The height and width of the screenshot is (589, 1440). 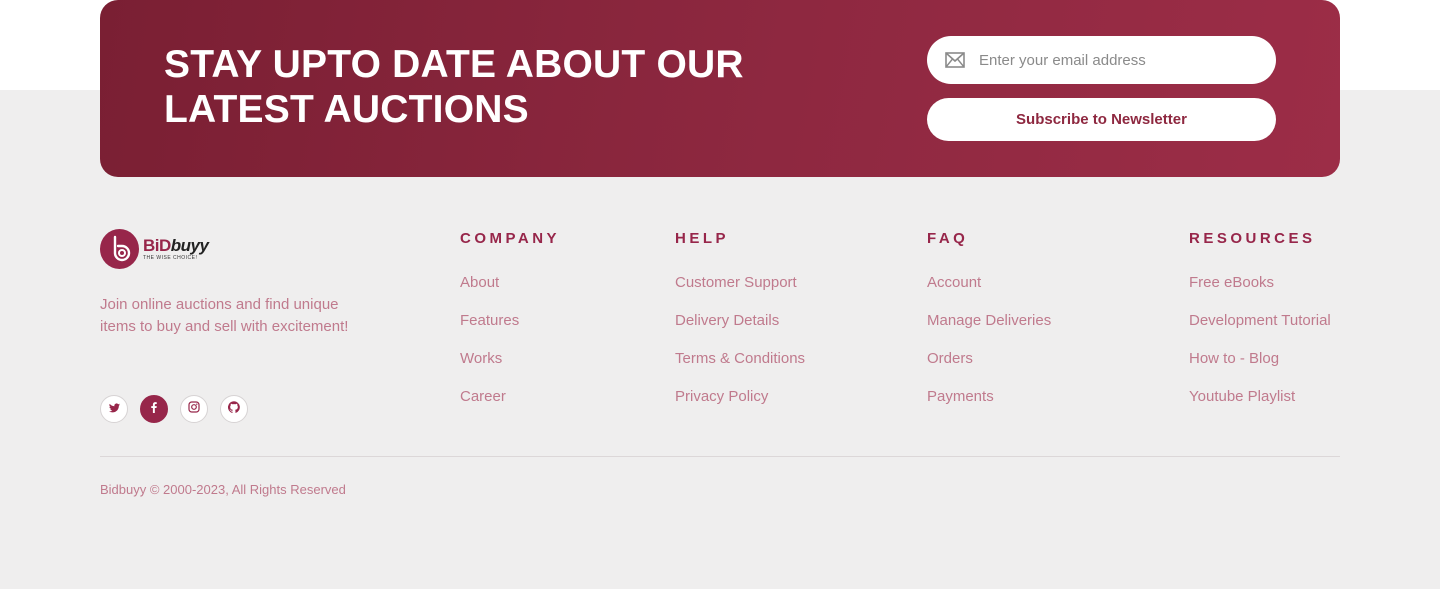 I want to click on github-link, so click(x=234, y=409).